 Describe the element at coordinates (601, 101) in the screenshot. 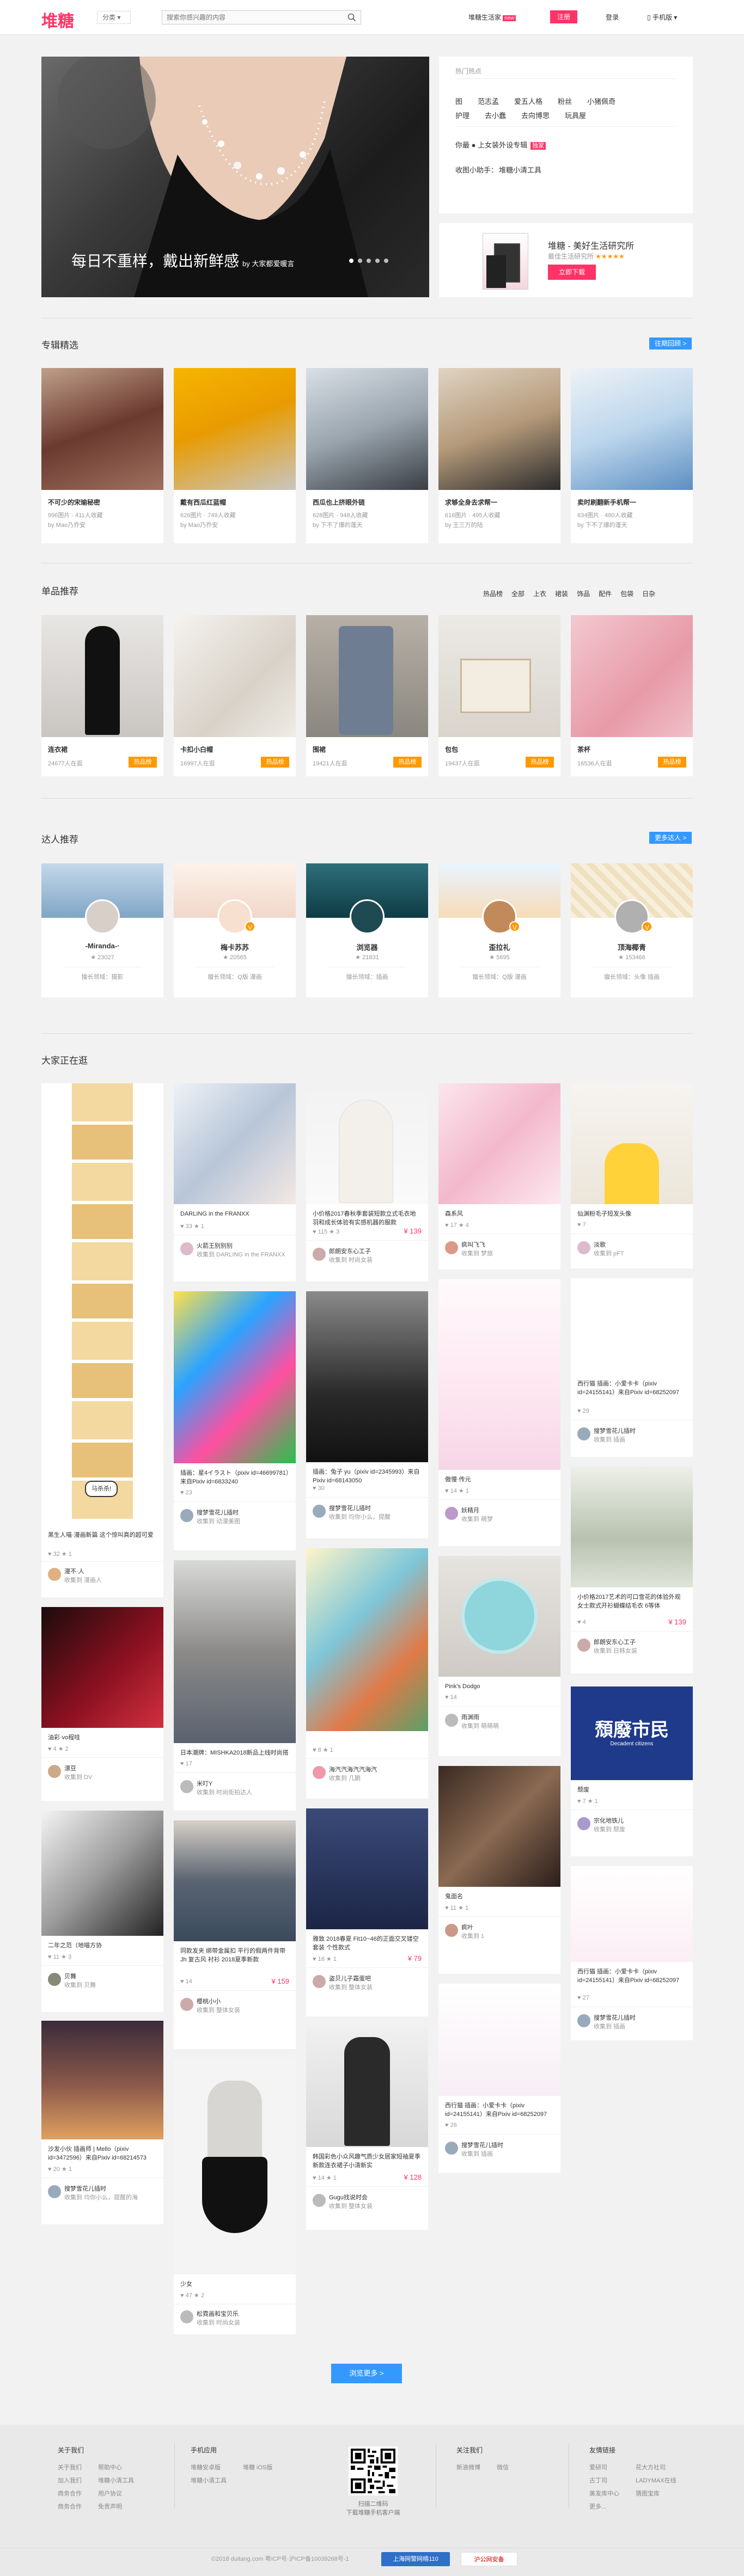

I see `hot-tag: 小猪佩奇` at that location.